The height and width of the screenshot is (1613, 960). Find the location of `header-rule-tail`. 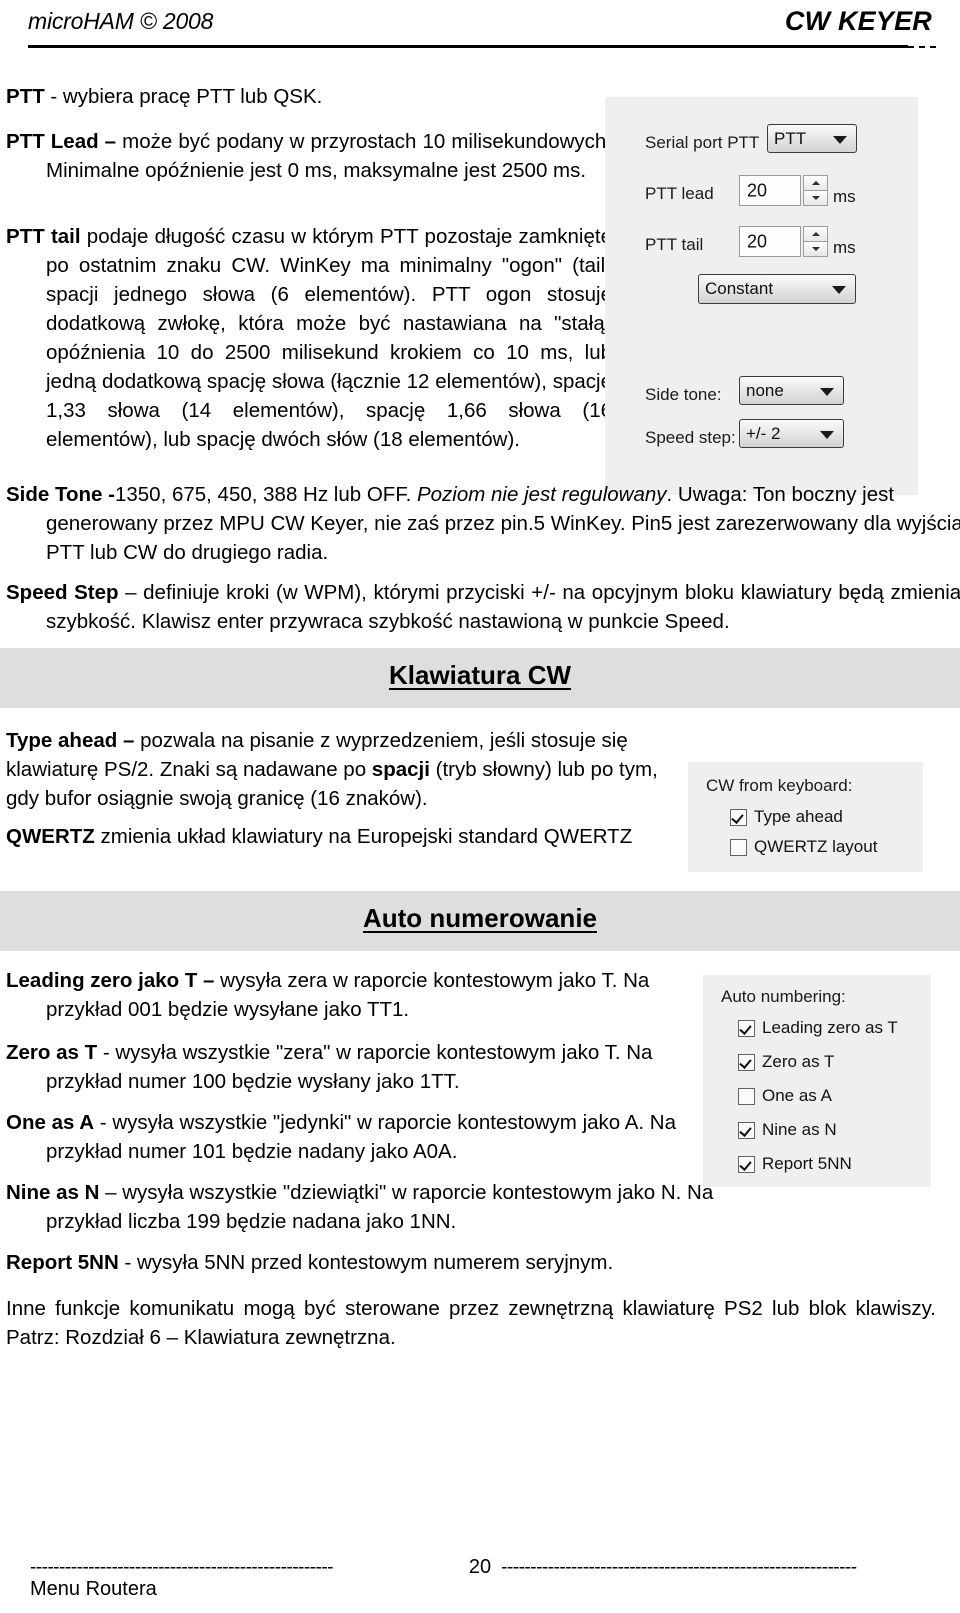

header-rule-tail is located at coordinates (922, 47).